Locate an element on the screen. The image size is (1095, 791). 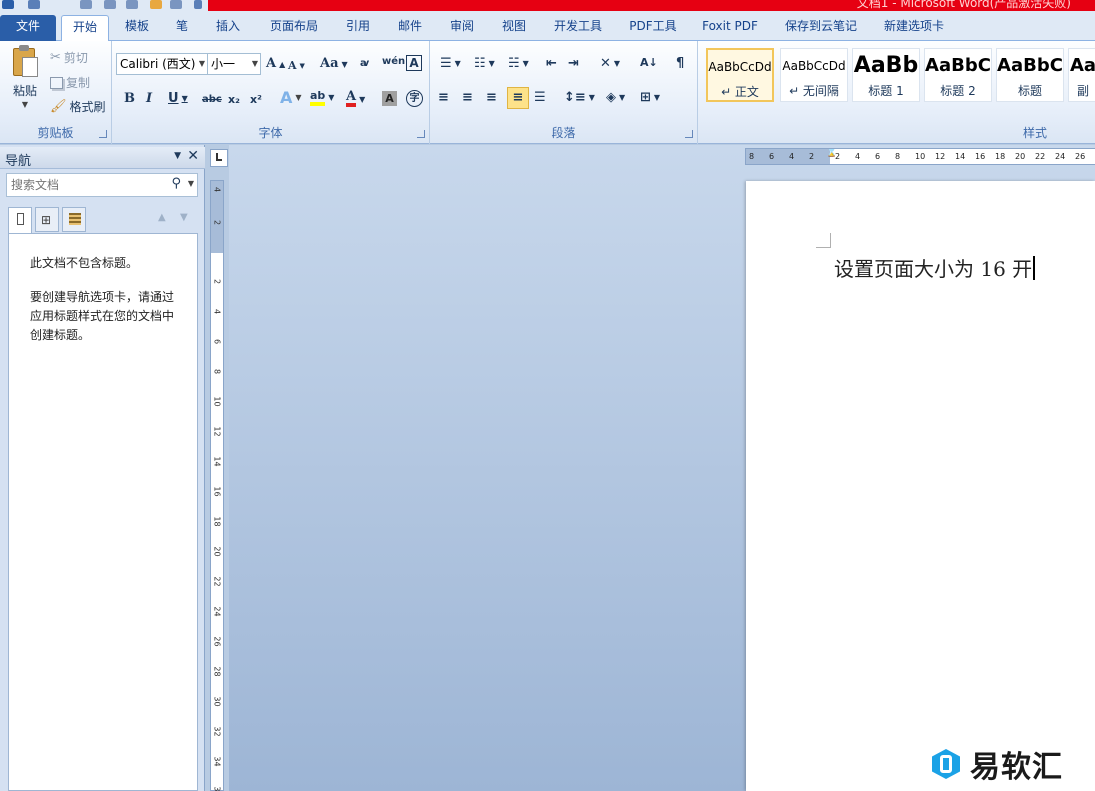
phonetic-guide-button: wén is located at coordinates (393, 62).